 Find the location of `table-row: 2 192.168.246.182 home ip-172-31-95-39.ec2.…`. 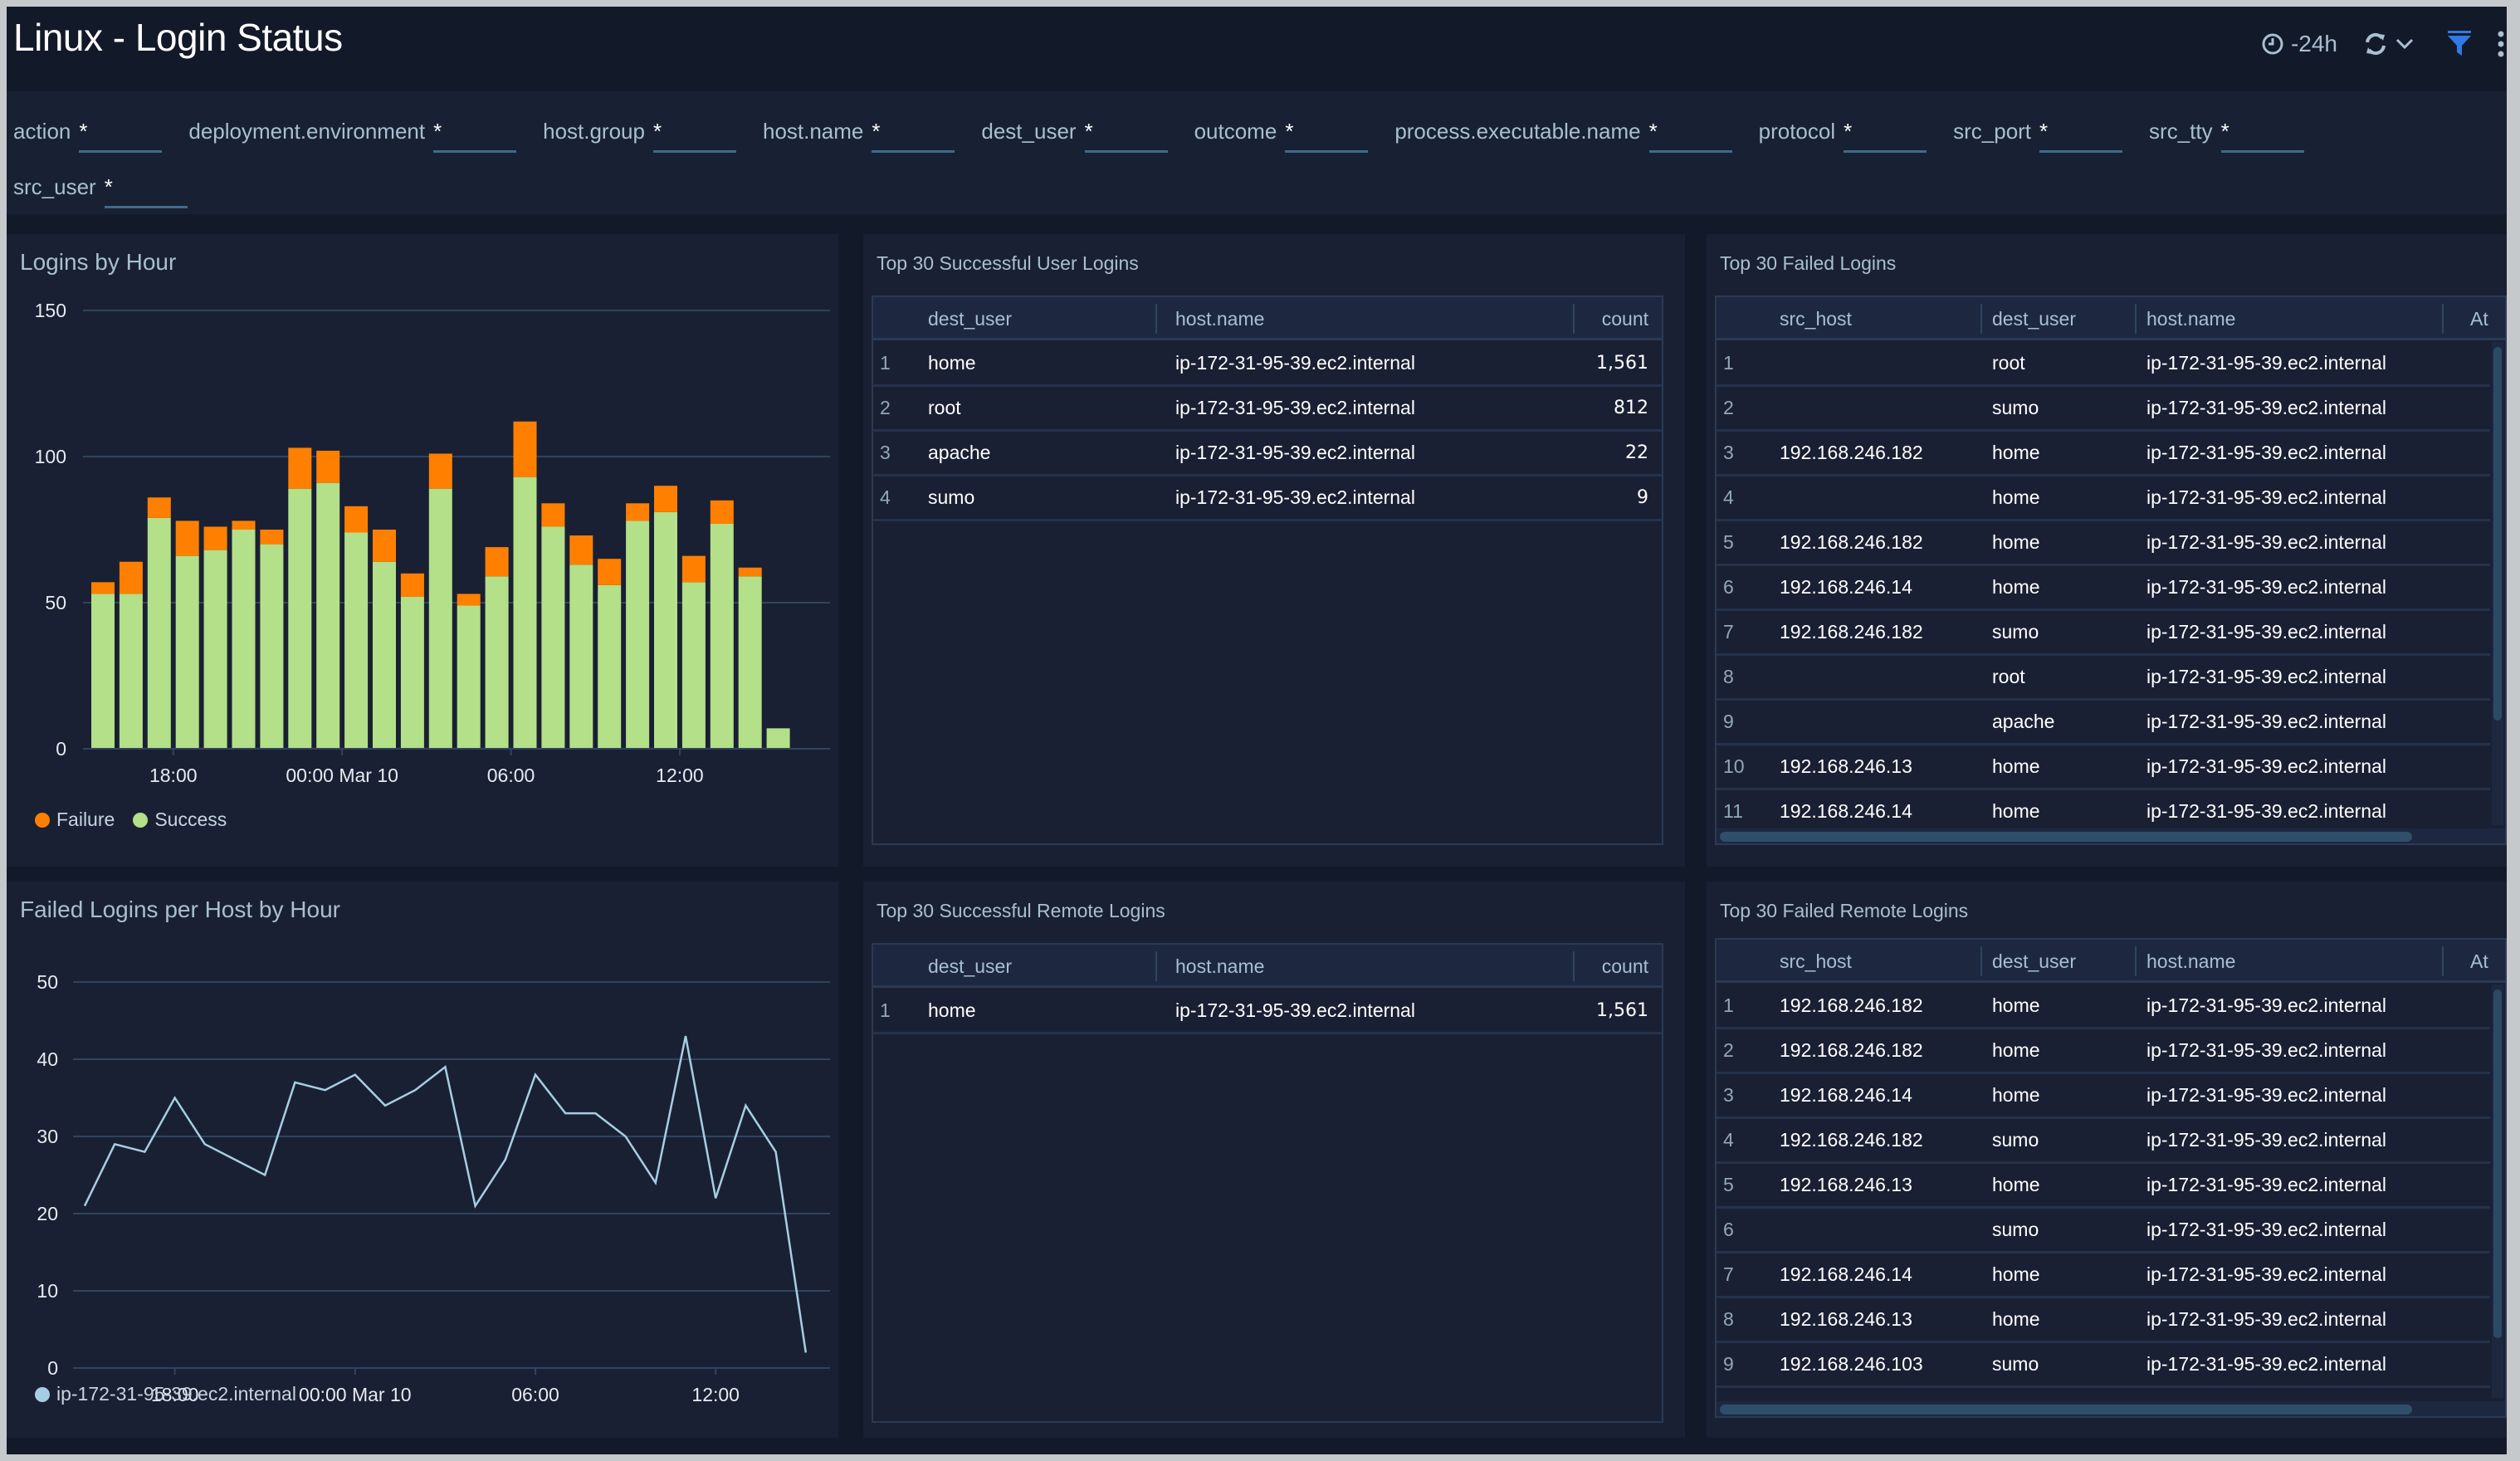

table-row: 2 192.168.246.182 home ip-172-31-95-39.ec2.… is located at coordinates (2103, 1051).